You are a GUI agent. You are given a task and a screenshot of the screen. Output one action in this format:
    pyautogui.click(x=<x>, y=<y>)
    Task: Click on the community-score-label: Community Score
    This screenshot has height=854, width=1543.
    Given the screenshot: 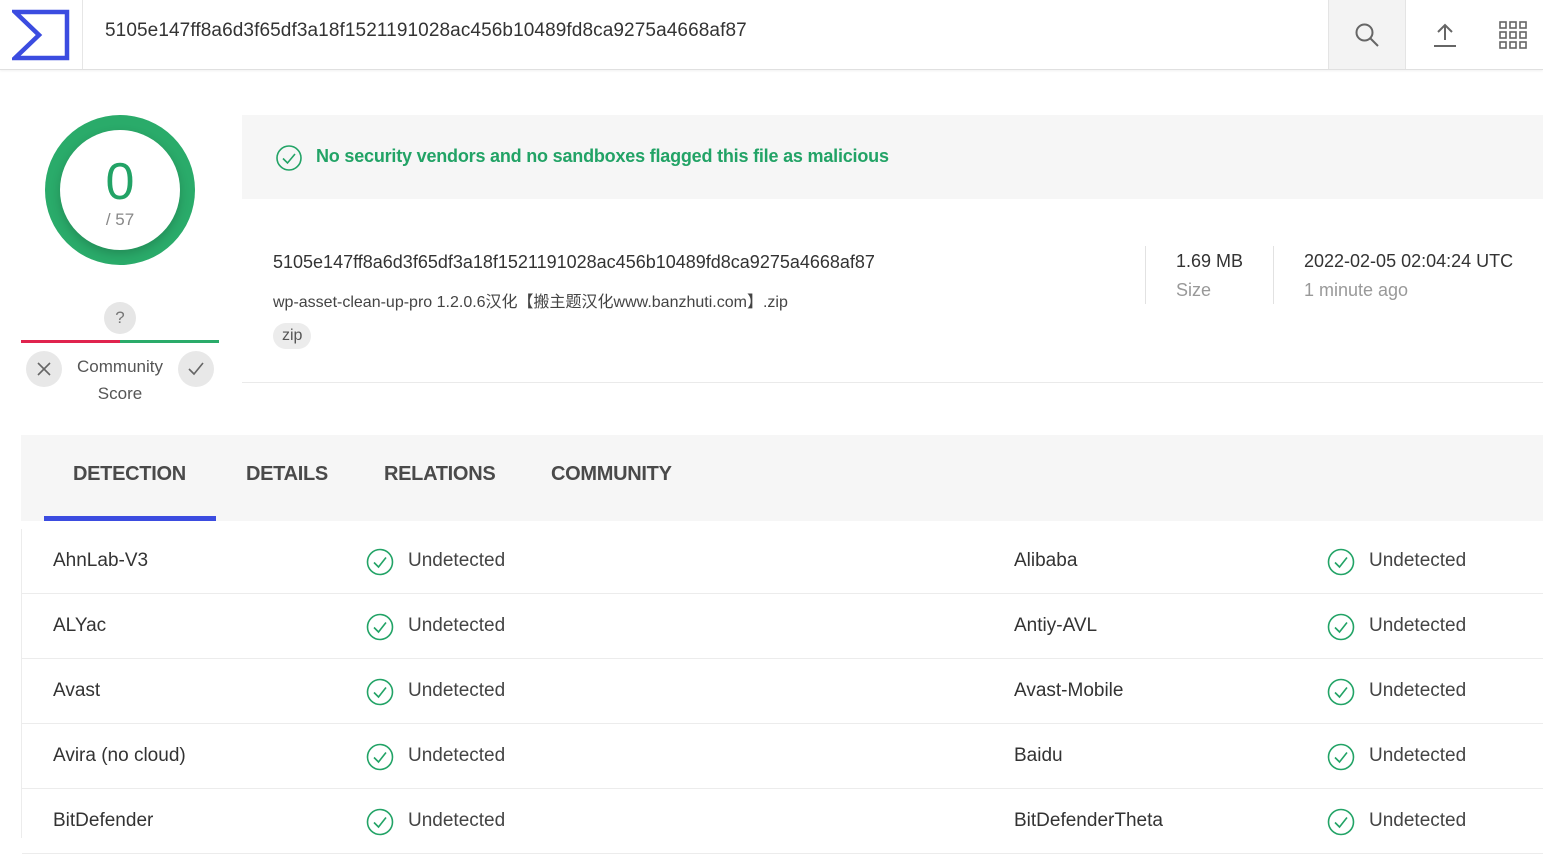 What is the action you would take?
    pyautogui.click(x=120, y=380)
    